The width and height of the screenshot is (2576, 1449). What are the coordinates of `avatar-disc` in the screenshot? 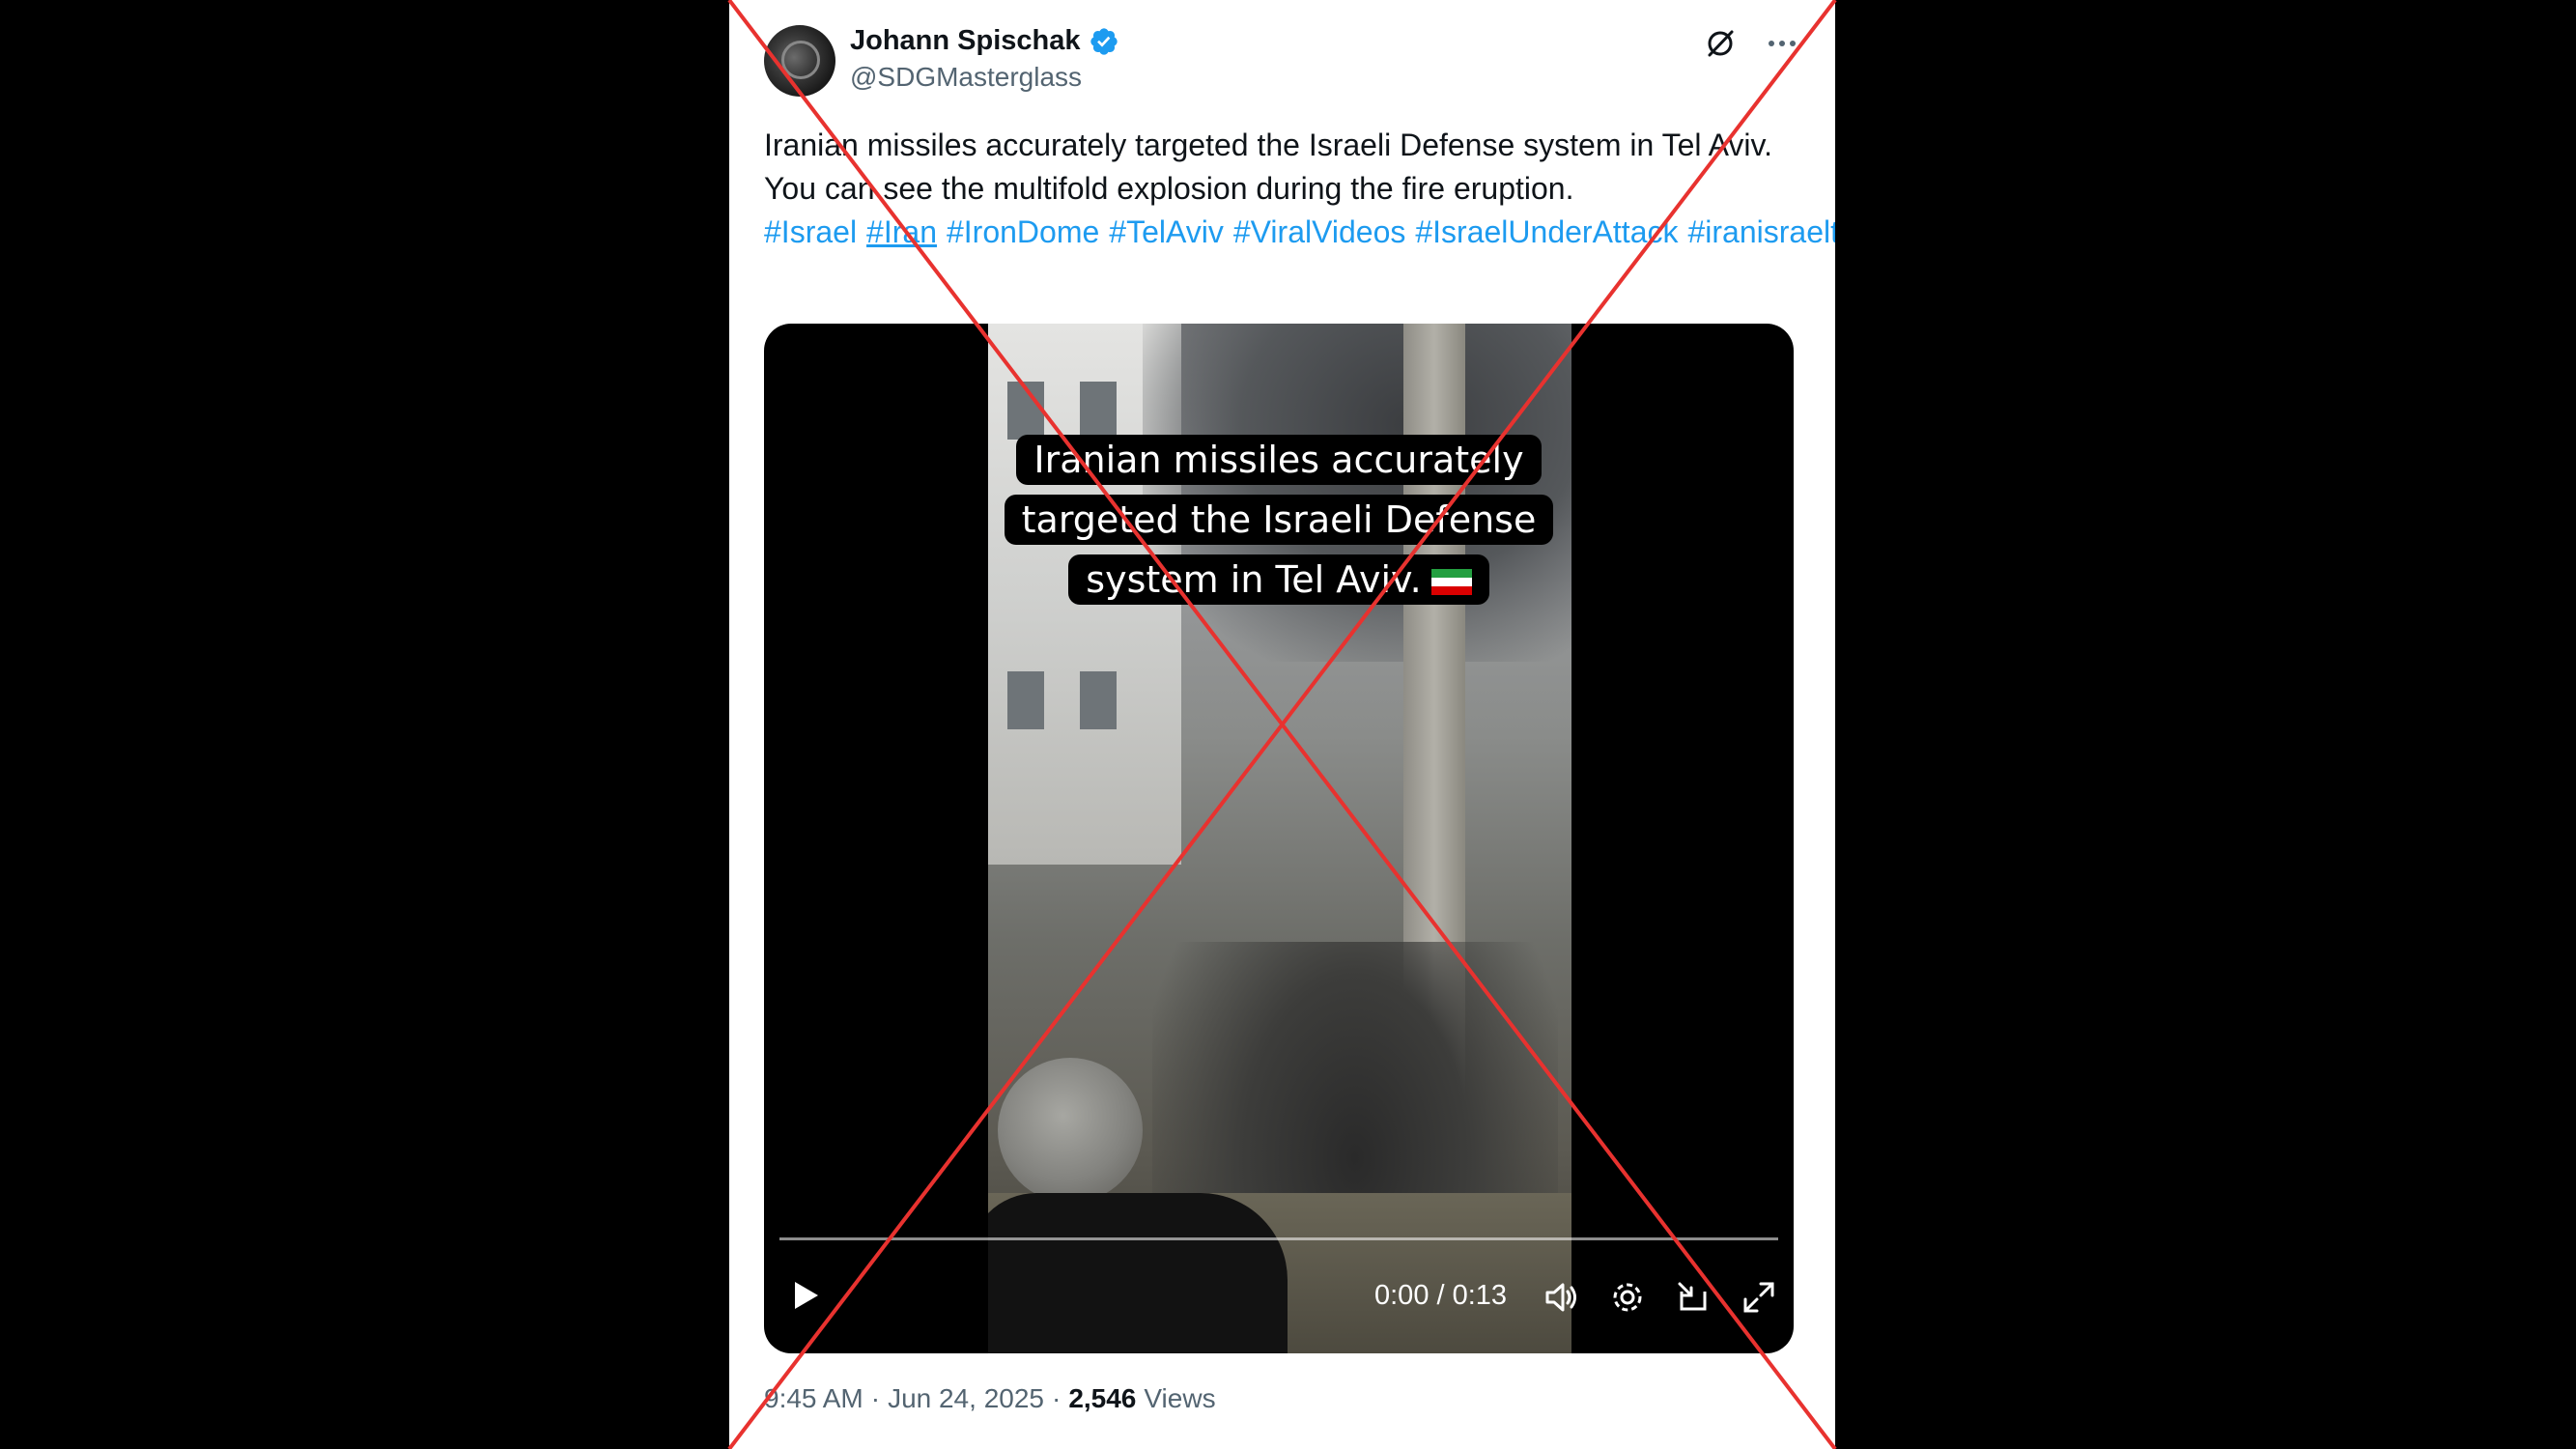 It's located at (800, 60).